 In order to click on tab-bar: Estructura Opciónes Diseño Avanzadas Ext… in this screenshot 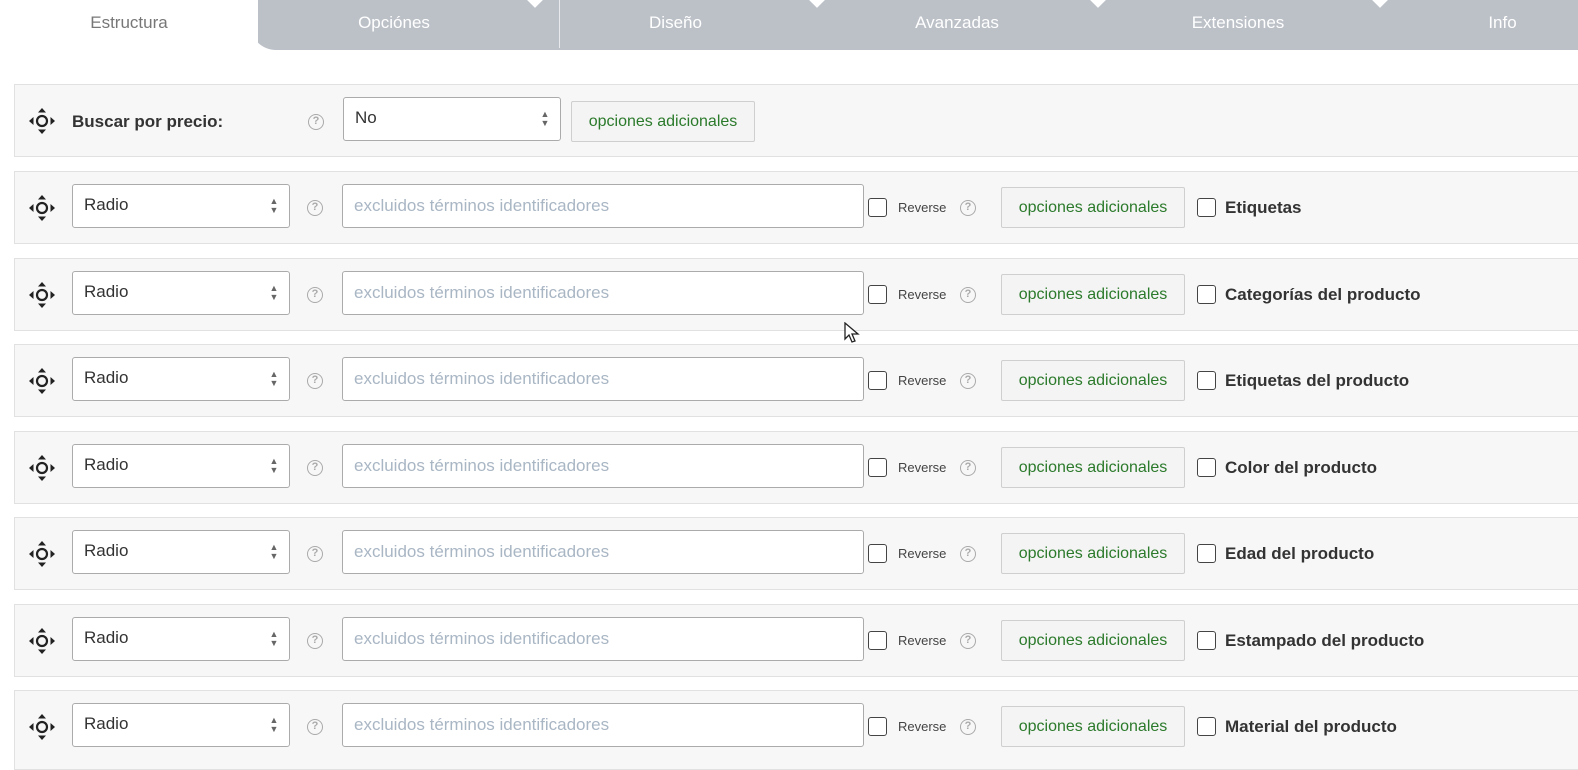, I will do `click(789, 25)`.